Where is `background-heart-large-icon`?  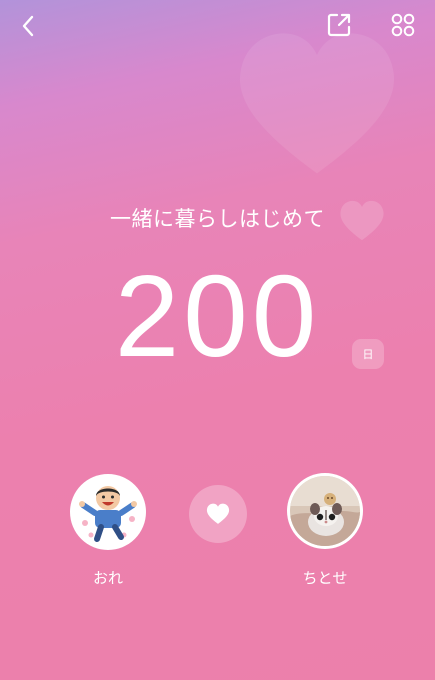 background-heart-large-icon is located at coordinates (317, 103).